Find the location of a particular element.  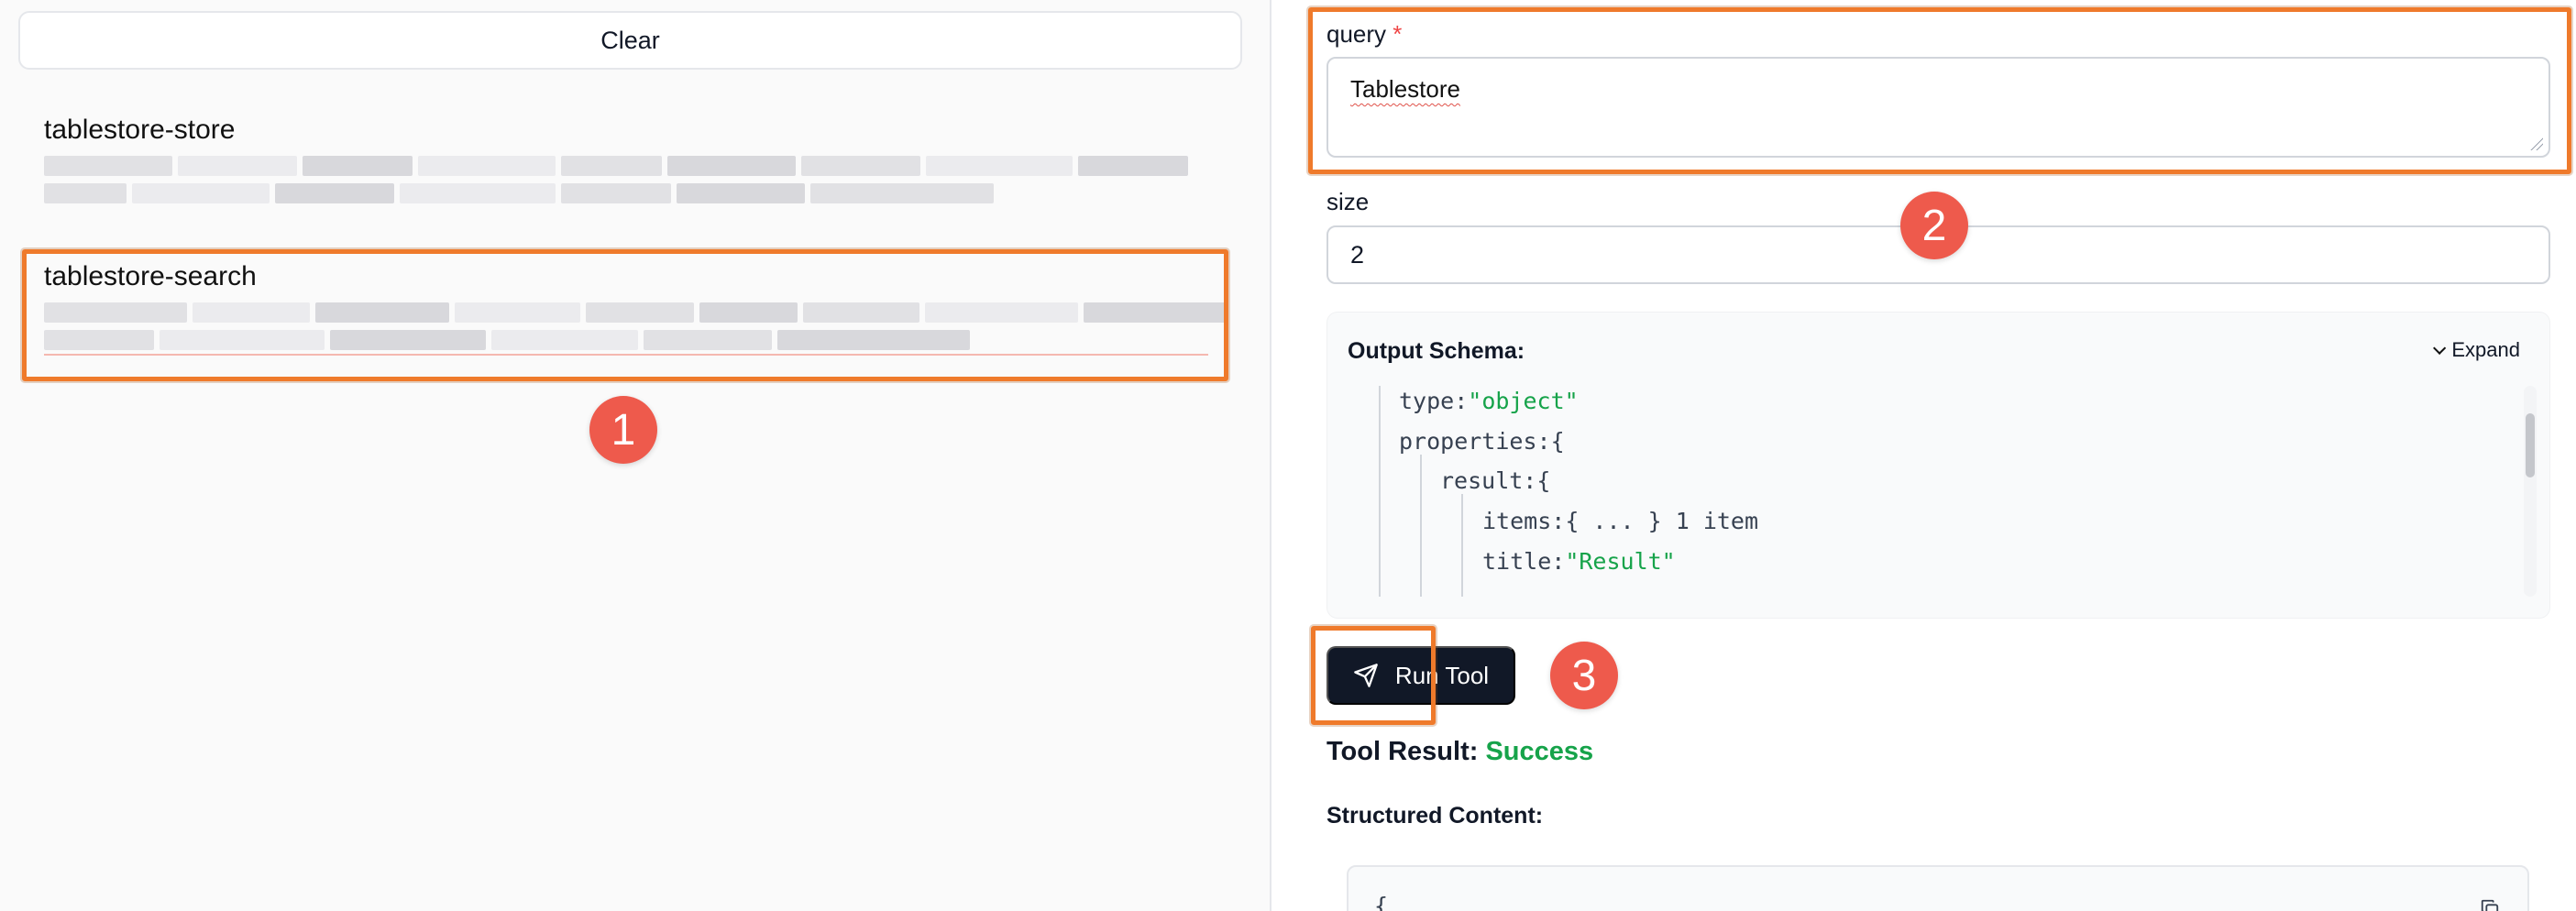

highlight-box-run is located at coordinates (1373, 675).